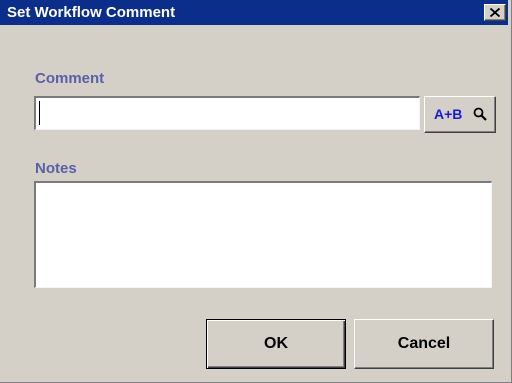 The width and height of the screenshot is (512, 383). What do you see at coordinates (227, 113) in the screenshot?
I see `comment-input` at bounding box center [227, 113].